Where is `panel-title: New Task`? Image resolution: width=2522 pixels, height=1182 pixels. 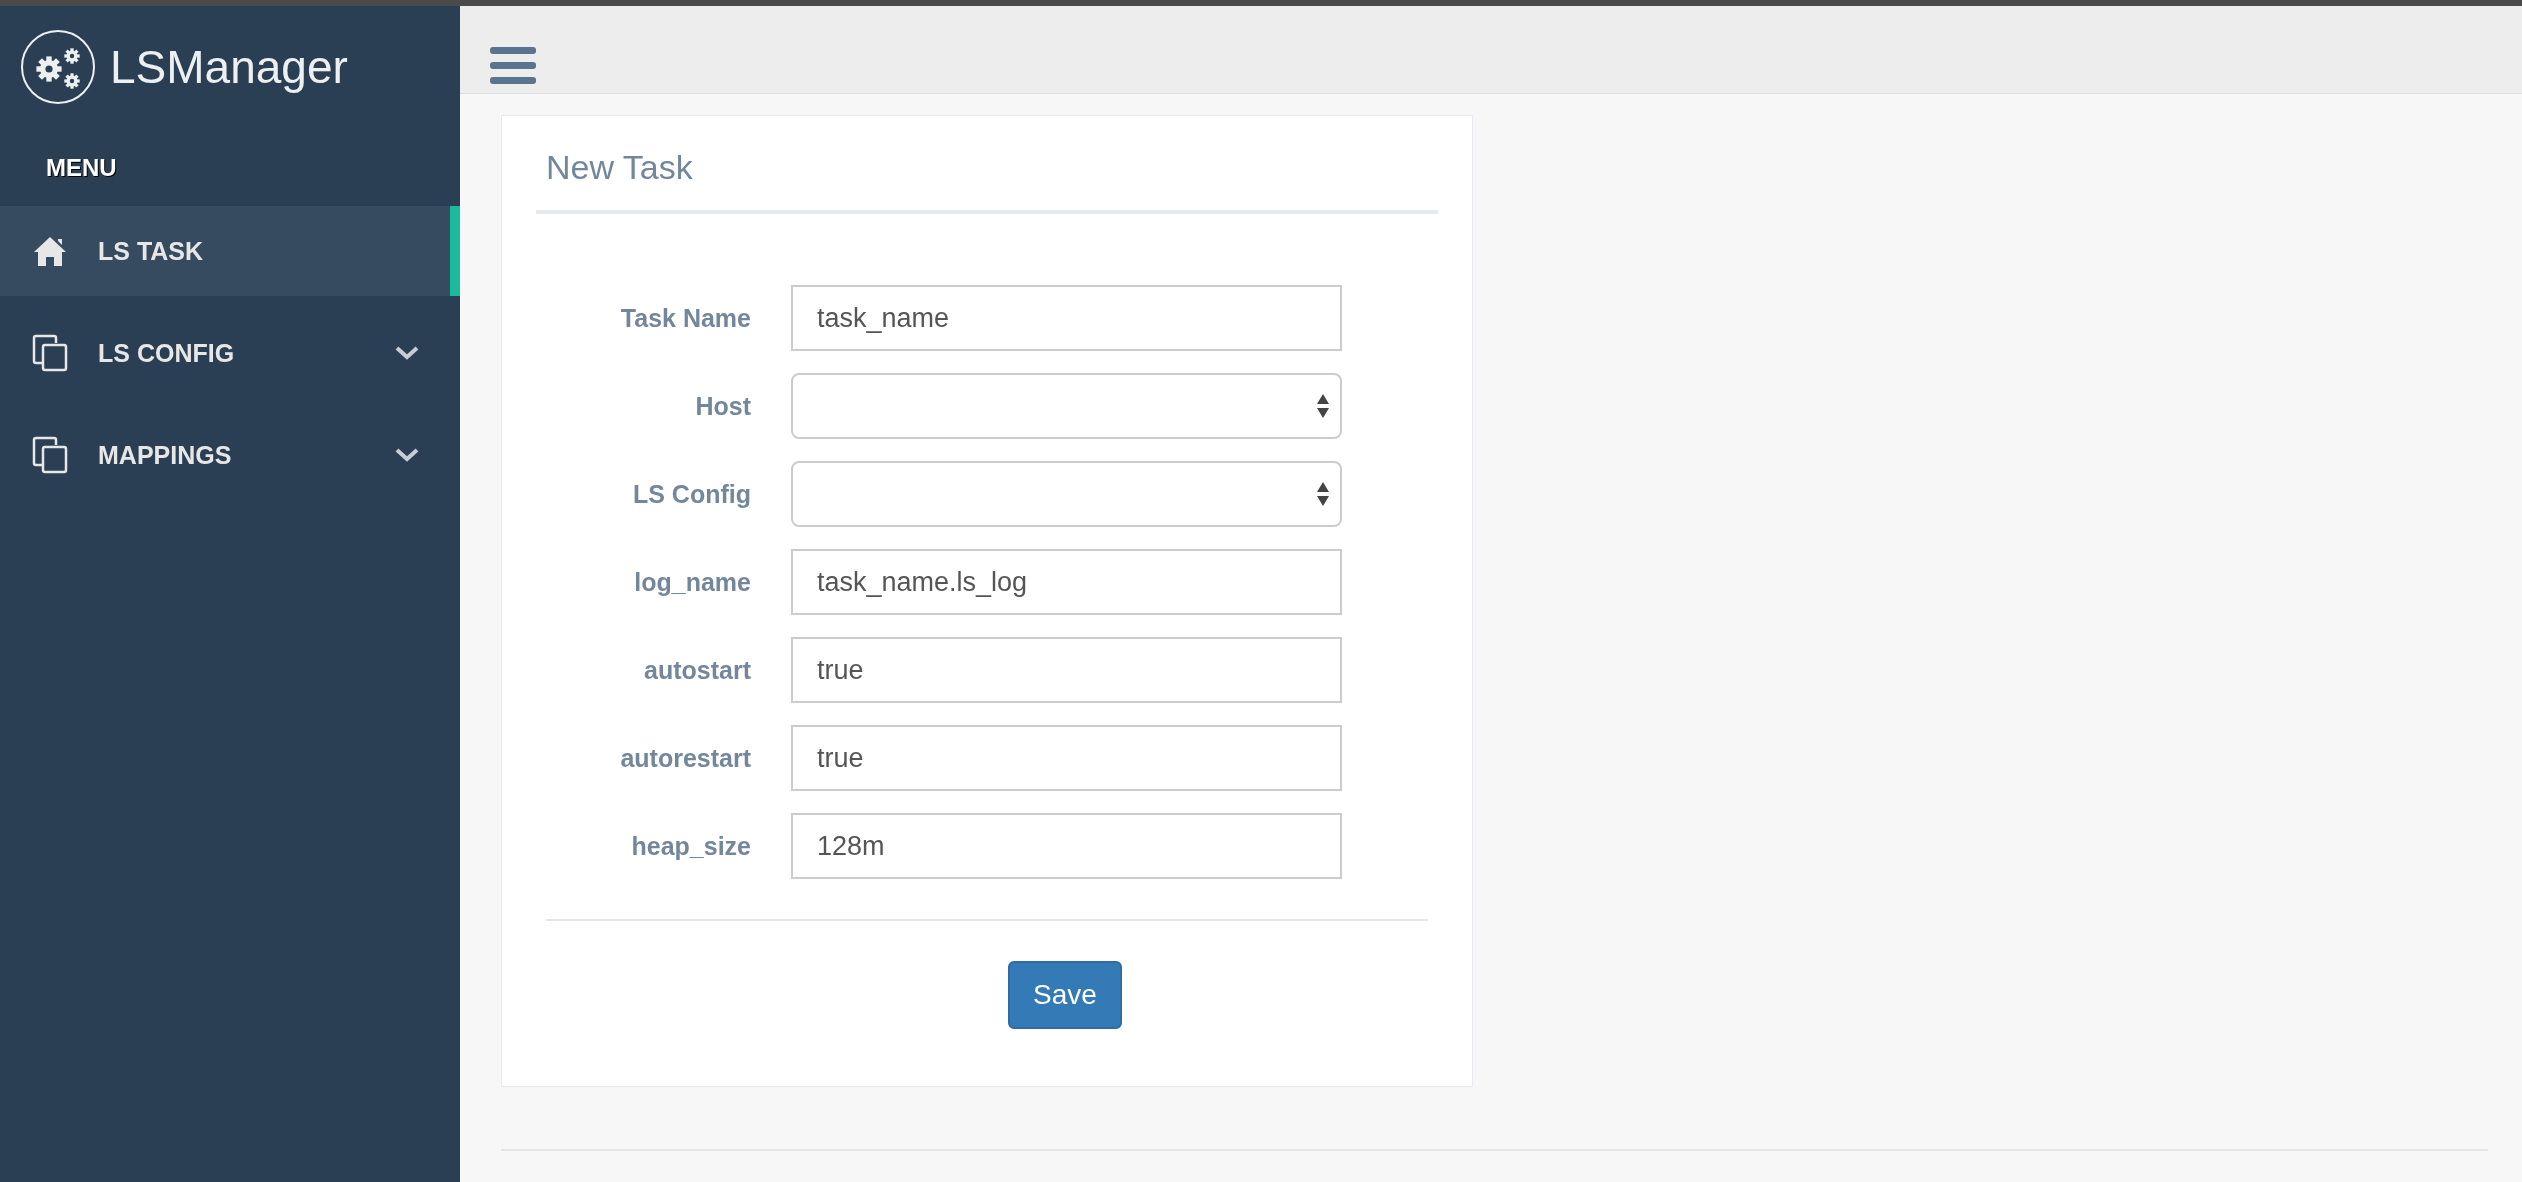 panel-title: New Task is located at coordinates (619, 167).